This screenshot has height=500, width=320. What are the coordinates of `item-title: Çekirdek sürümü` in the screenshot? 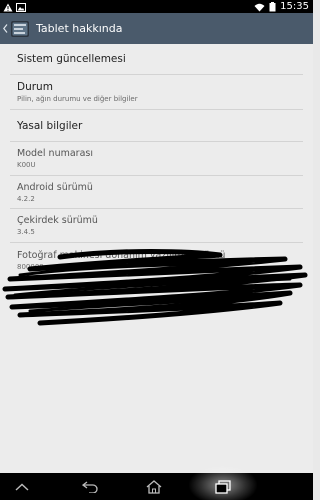 It's located at (57, 220).